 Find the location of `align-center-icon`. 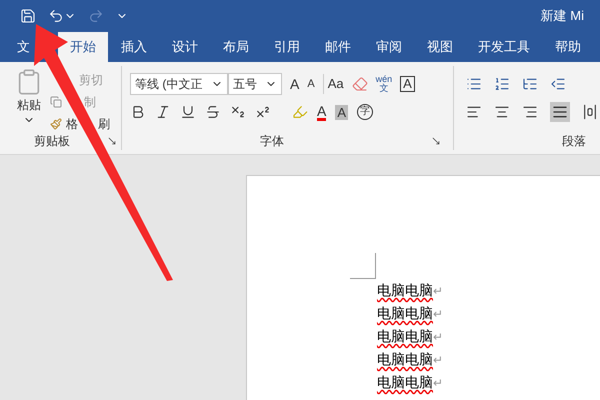

align-center-icon is located at coordinates (502, 112).